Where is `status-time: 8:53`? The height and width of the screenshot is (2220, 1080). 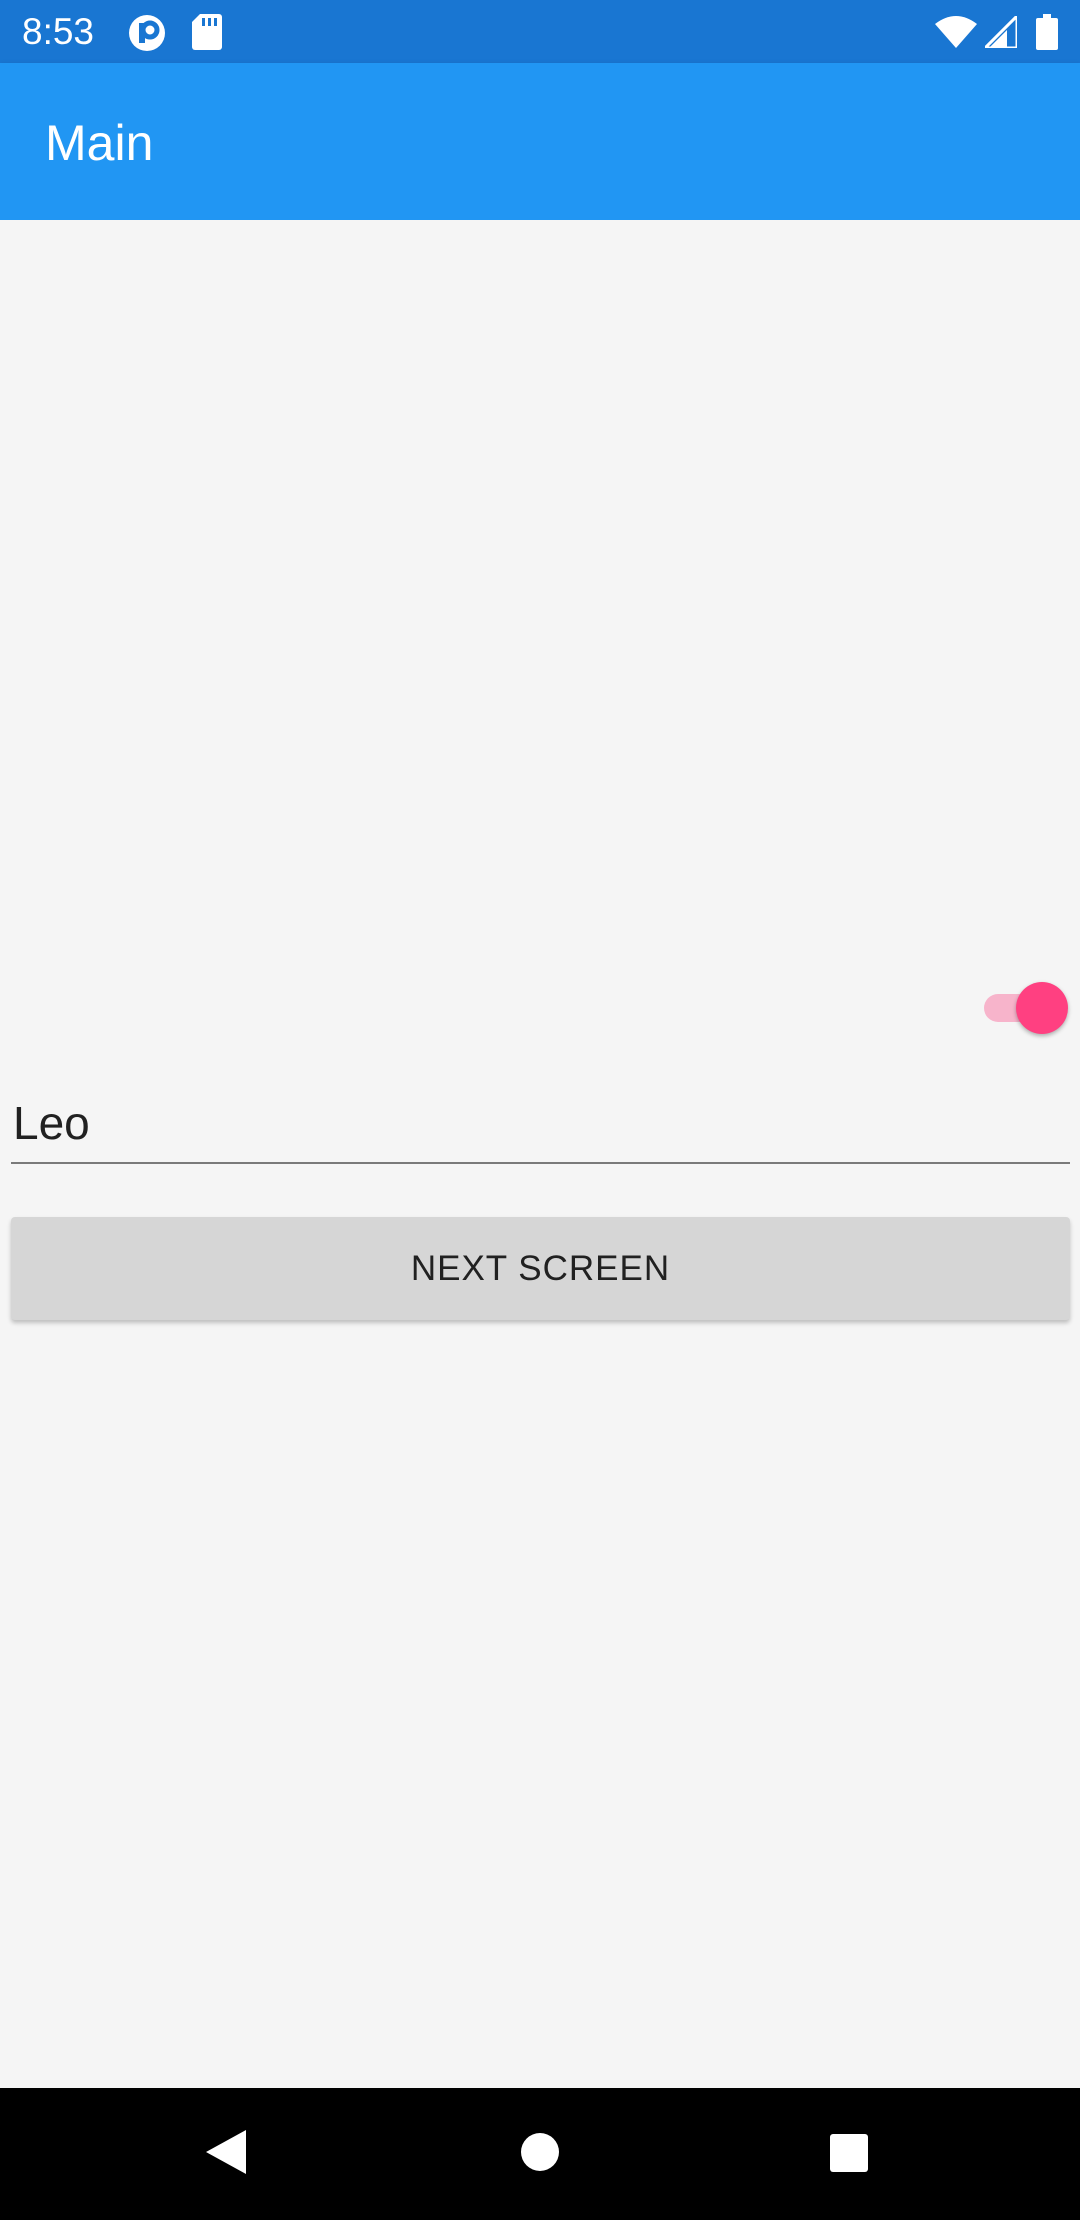
status-time: 8:53 is located at coordinates (58, 31).